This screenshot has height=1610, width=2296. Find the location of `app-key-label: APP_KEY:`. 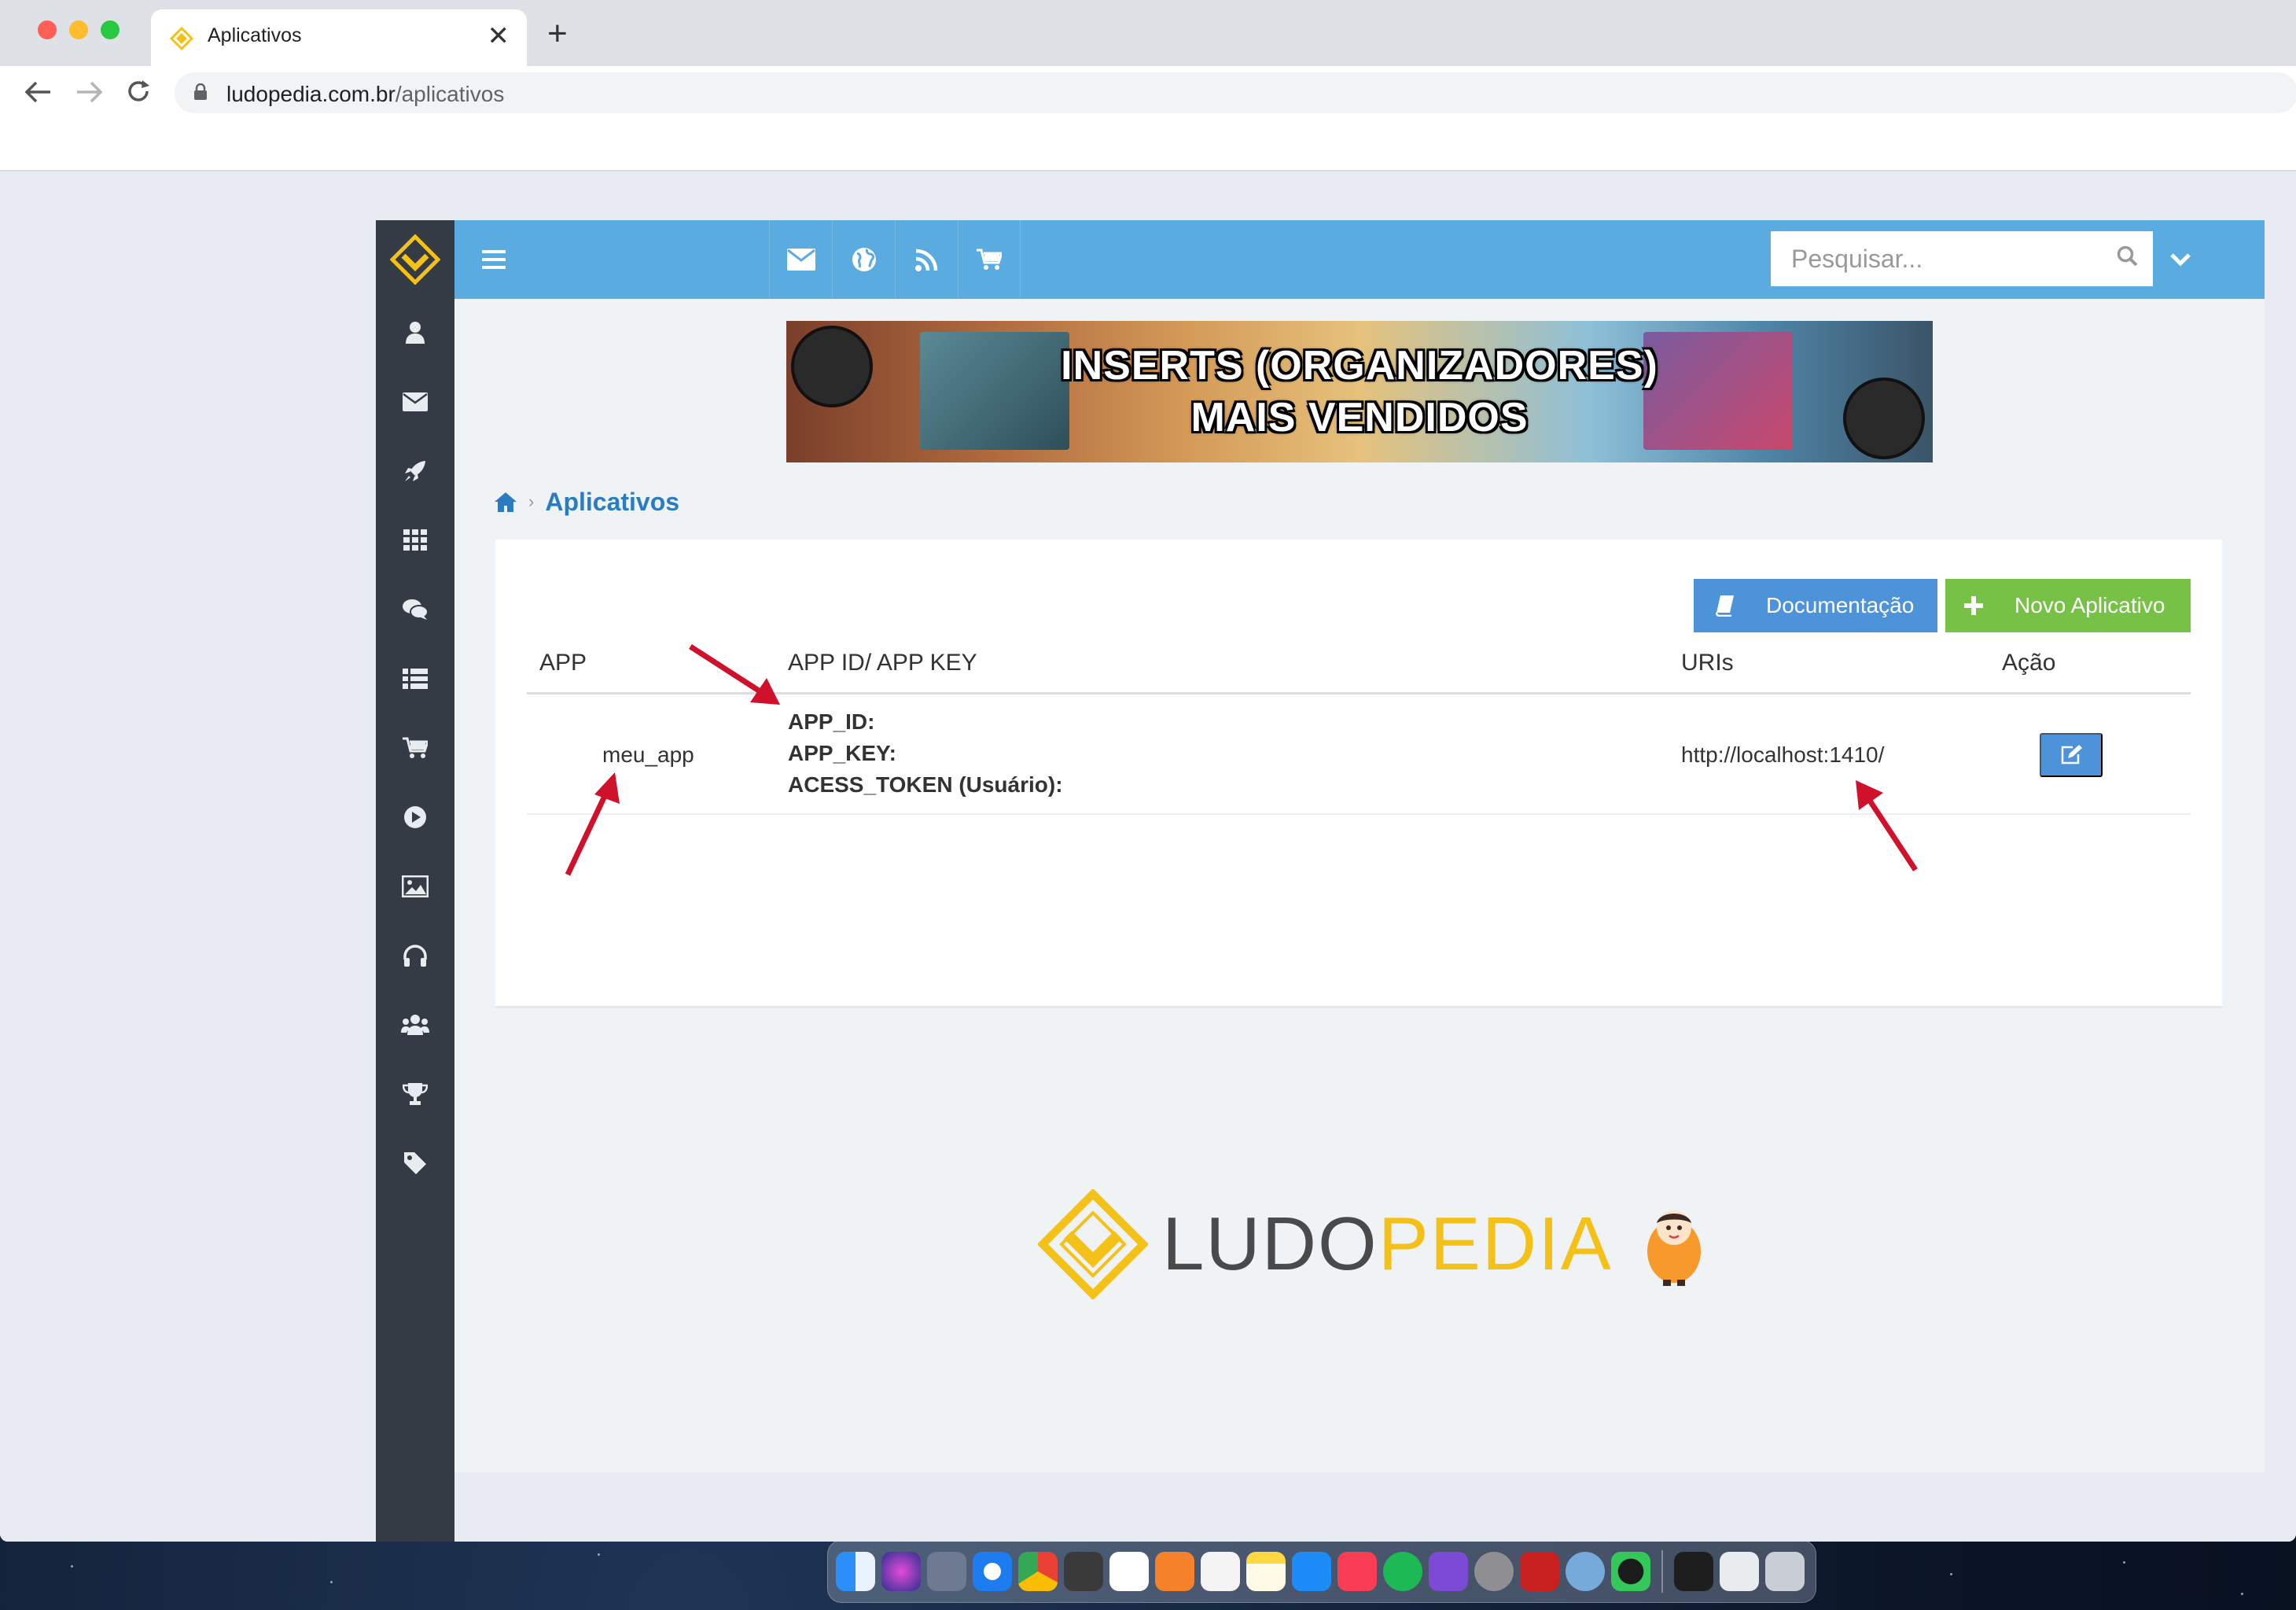

app-key-label: APP_KEY: is located at coordinates (842, 753).